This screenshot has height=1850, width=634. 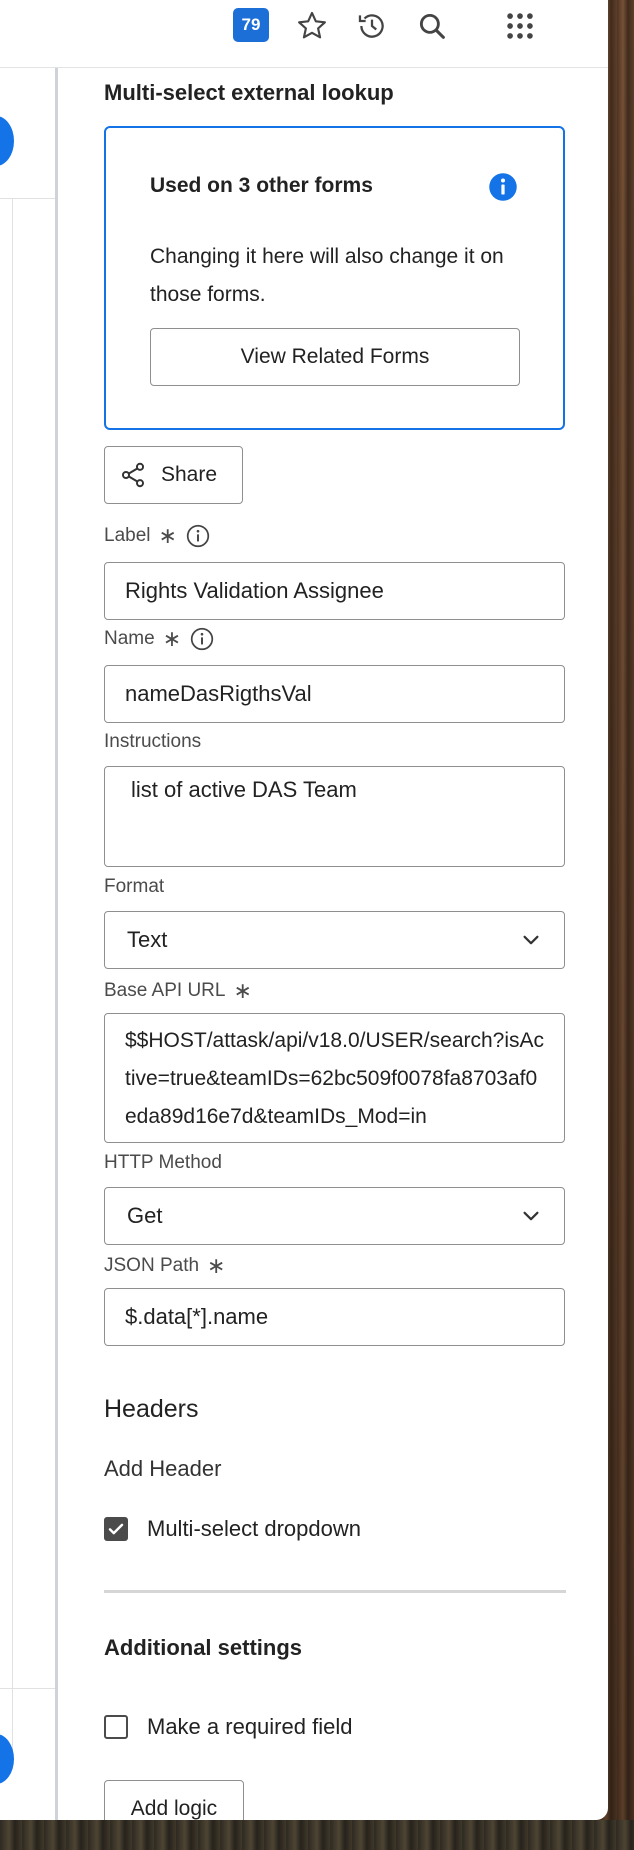 What do you see at coordinates (147, 939) in the screenshot?
I see `format-select-value: Text` at bounding box center [147, 939].